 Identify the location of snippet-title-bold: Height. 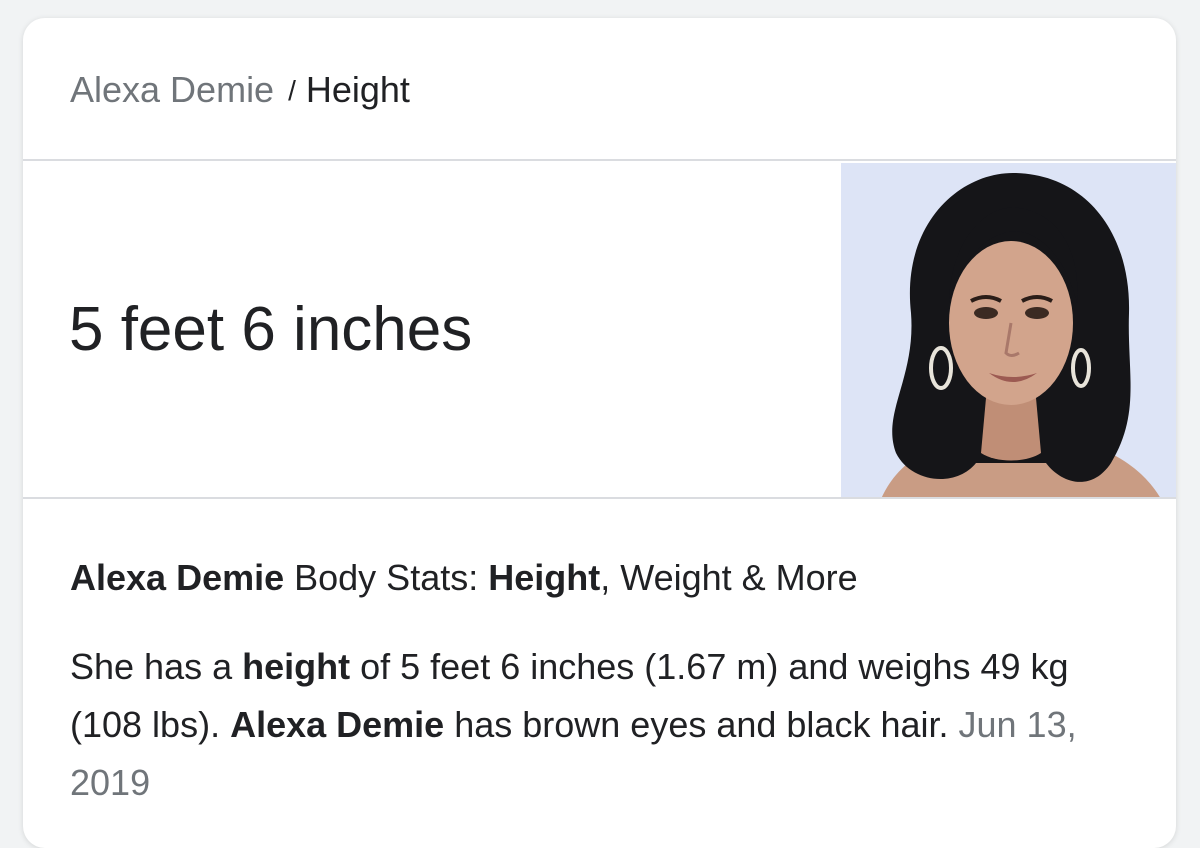
(544, 577).